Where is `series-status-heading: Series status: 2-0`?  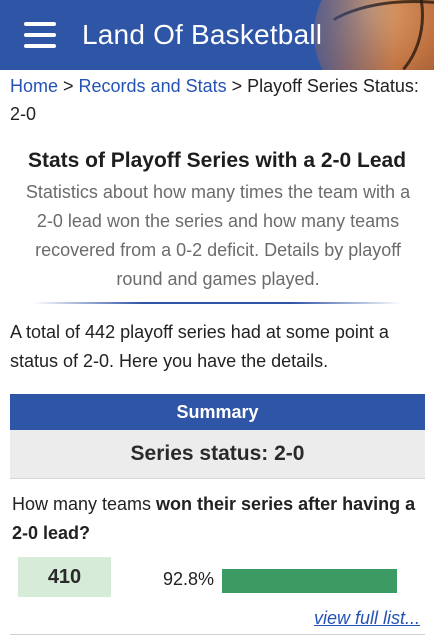
series-status-heading: Series status: 2-0 is located at coordinates (217, 454).